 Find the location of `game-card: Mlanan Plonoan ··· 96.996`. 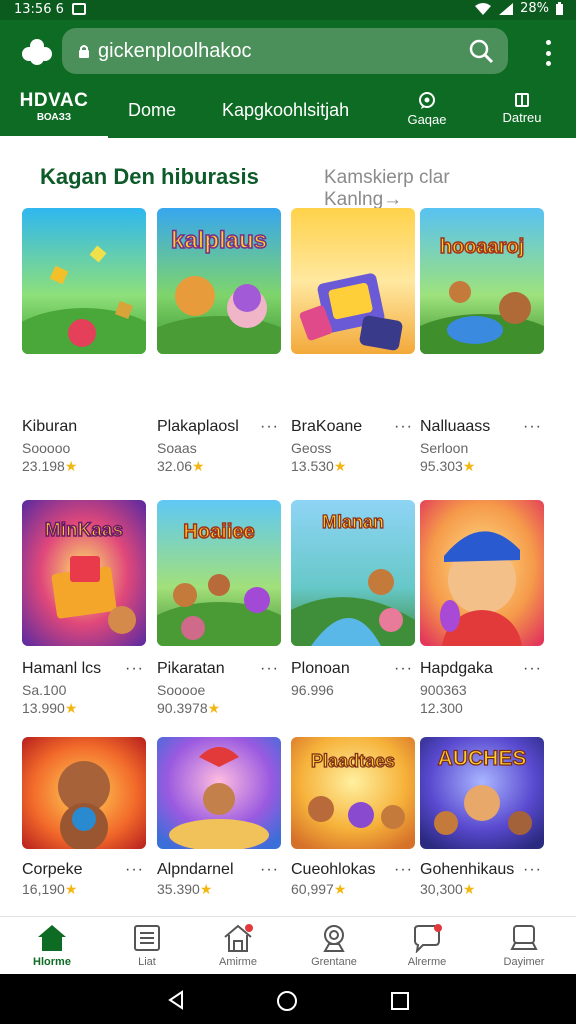

game-card: Mlanan Plonoan ··· 96.996 is located at coordinates (353, 599).